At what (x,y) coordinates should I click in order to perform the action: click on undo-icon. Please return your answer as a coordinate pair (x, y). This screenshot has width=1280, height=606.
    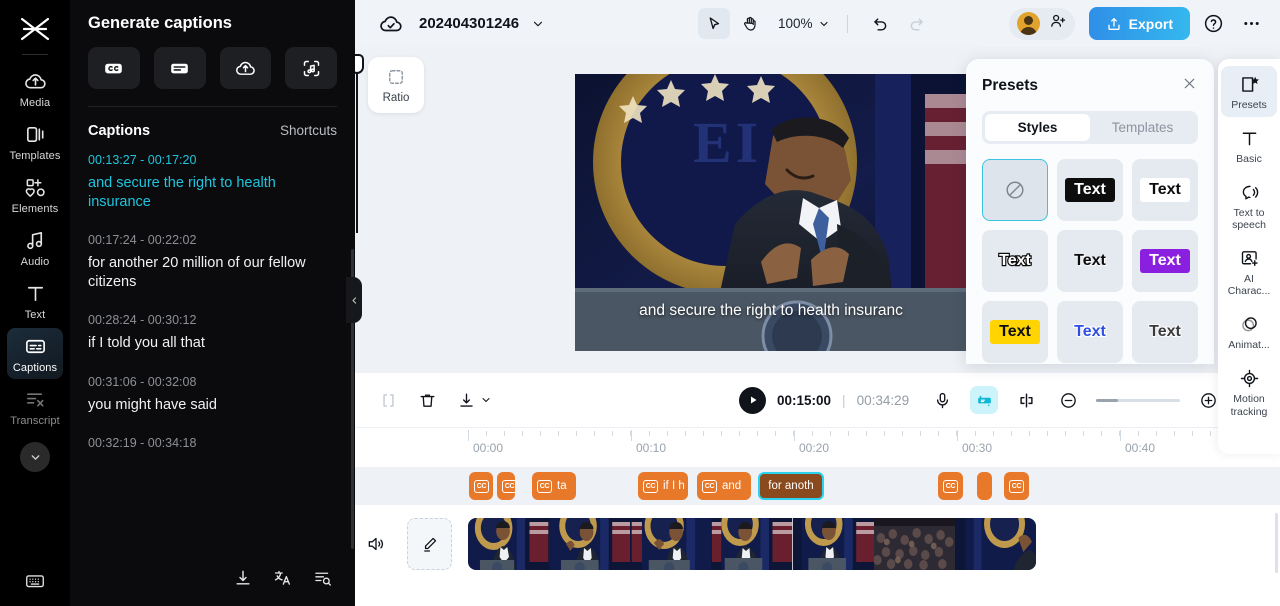
    Looking at the image, I should click on (881, 23).